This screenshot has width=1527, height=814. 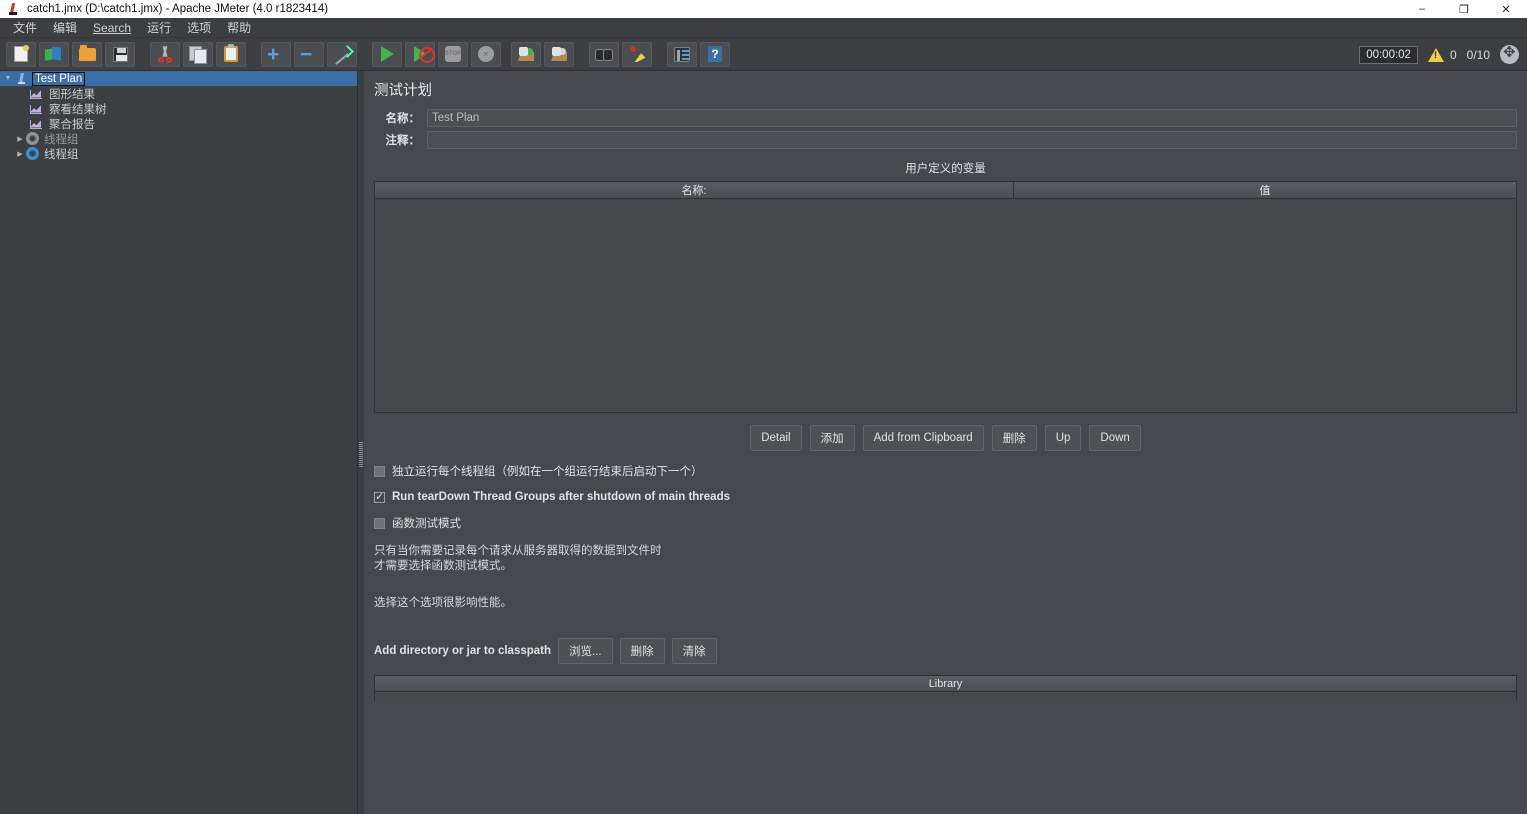 I want to click on open-button, so click(x=87, y=54).